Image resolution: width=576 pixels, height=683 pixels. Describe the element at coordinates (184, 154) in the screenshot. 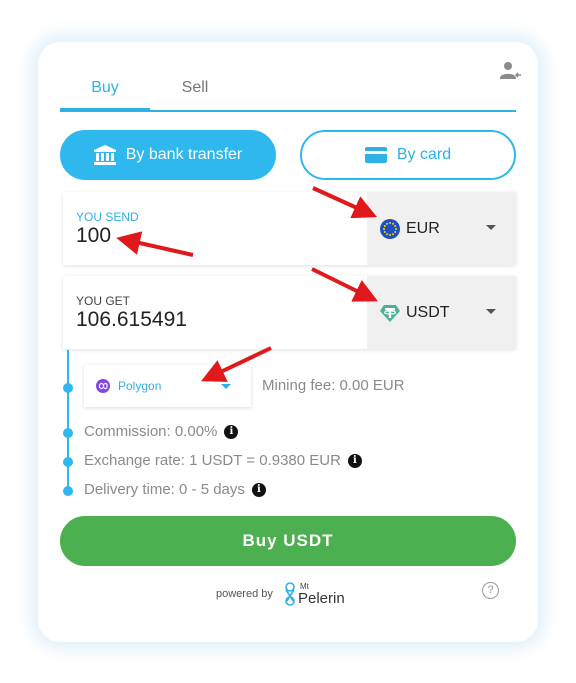

I see `bank-transfer-label: By bank transfer` at that location.